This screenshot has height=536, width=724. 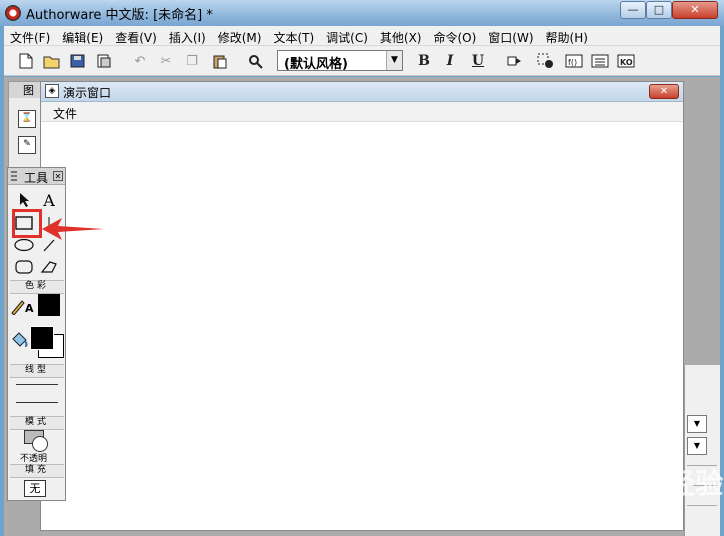 What do you see at coordinates (26, 90) in the screenshot?
I see `icon-palette-title: 图` at bounding box center [26, 90].